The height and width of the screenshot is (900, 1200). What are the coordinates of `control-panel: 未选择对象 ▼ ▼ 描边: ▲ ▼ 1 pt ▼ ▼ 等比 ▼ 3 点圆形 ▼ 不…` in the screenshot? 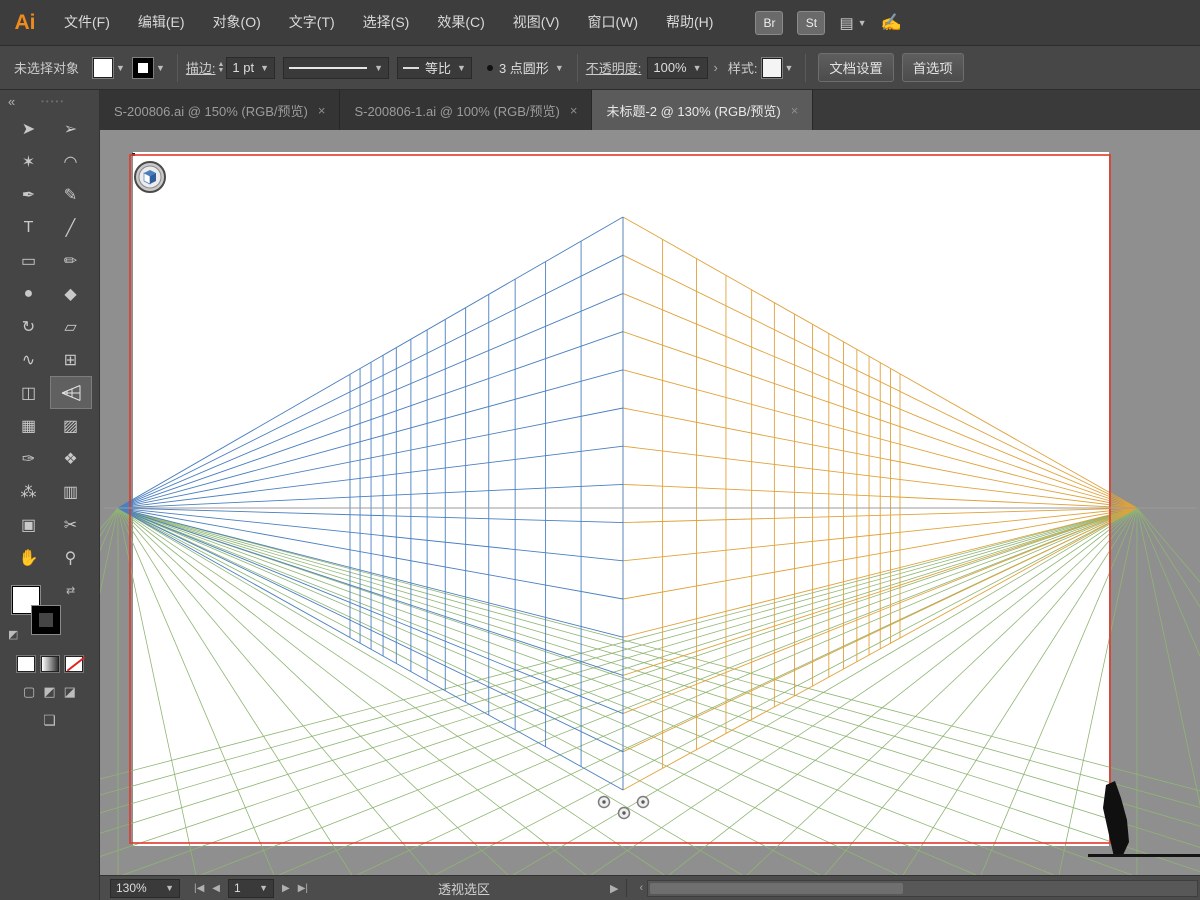 It's located at (600, 67).